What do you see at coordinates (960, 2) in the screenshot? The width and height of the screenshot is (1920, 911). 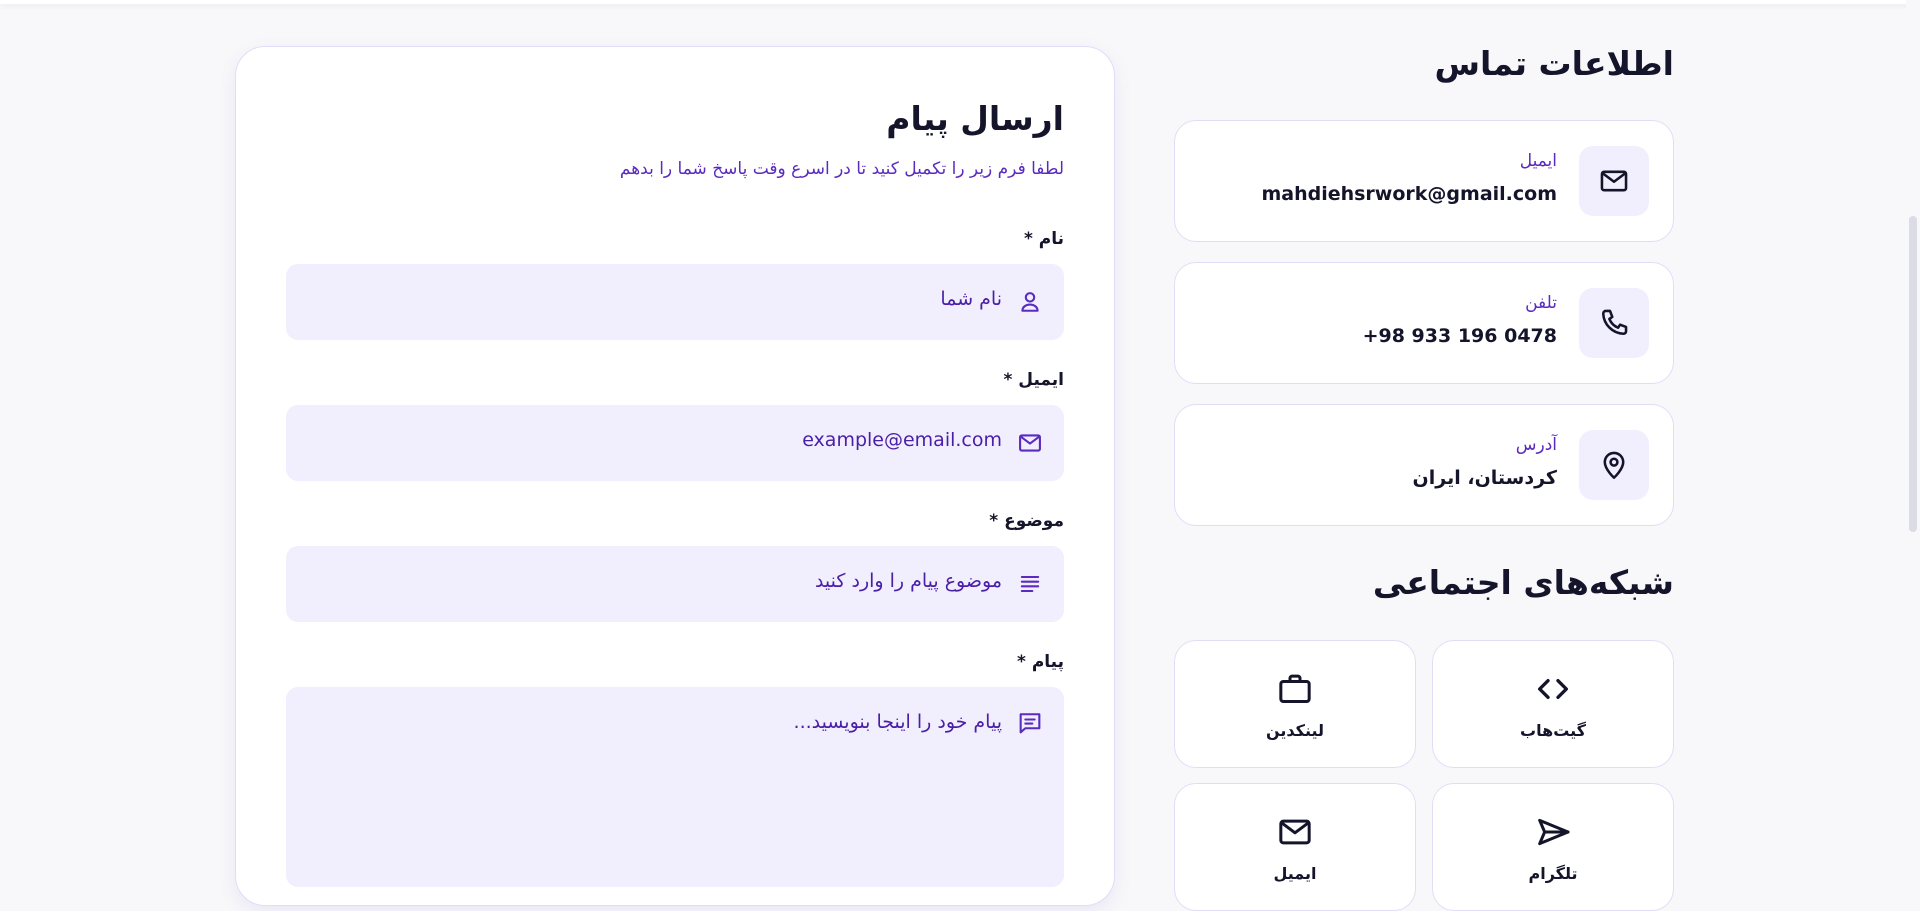 I see `top-bar` at bounding box center [960, 2].